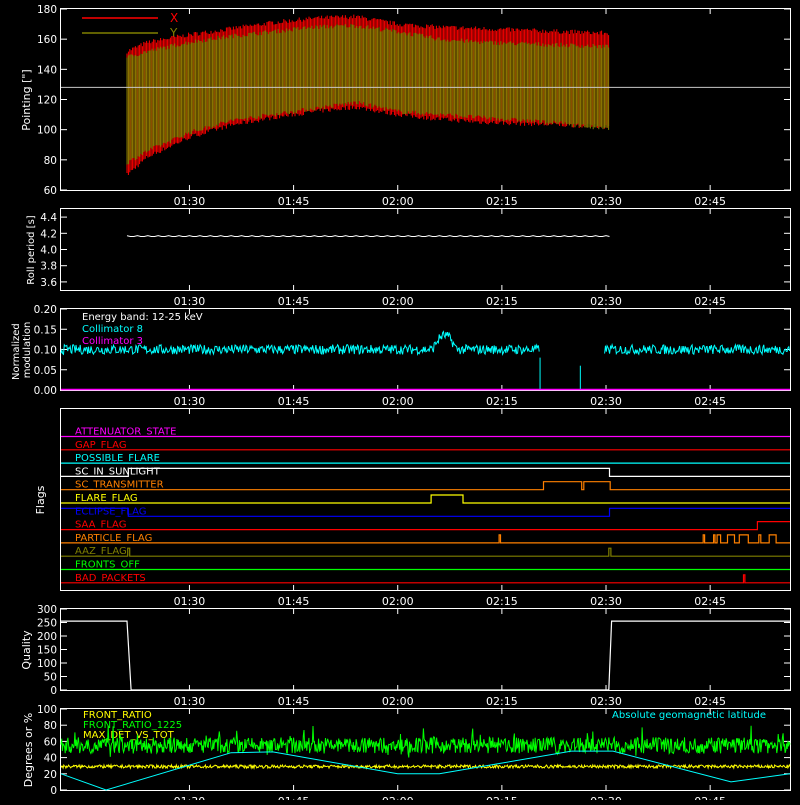 Image resolution: width=800 pixels, height=805 pixels. What do you see at coordinates (45, 310) in the screenshot?
I see `y-tick-label: 0.20` at bounding box center [45, 310].